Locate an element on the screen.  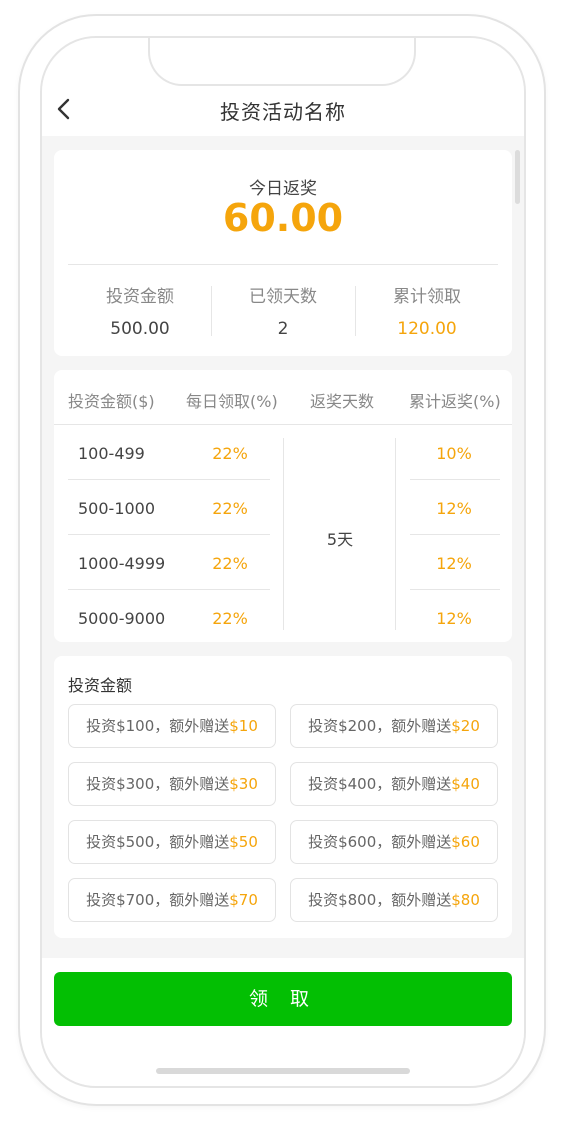
table-header: 每日领取(%) is located at coordinates (232, 401).